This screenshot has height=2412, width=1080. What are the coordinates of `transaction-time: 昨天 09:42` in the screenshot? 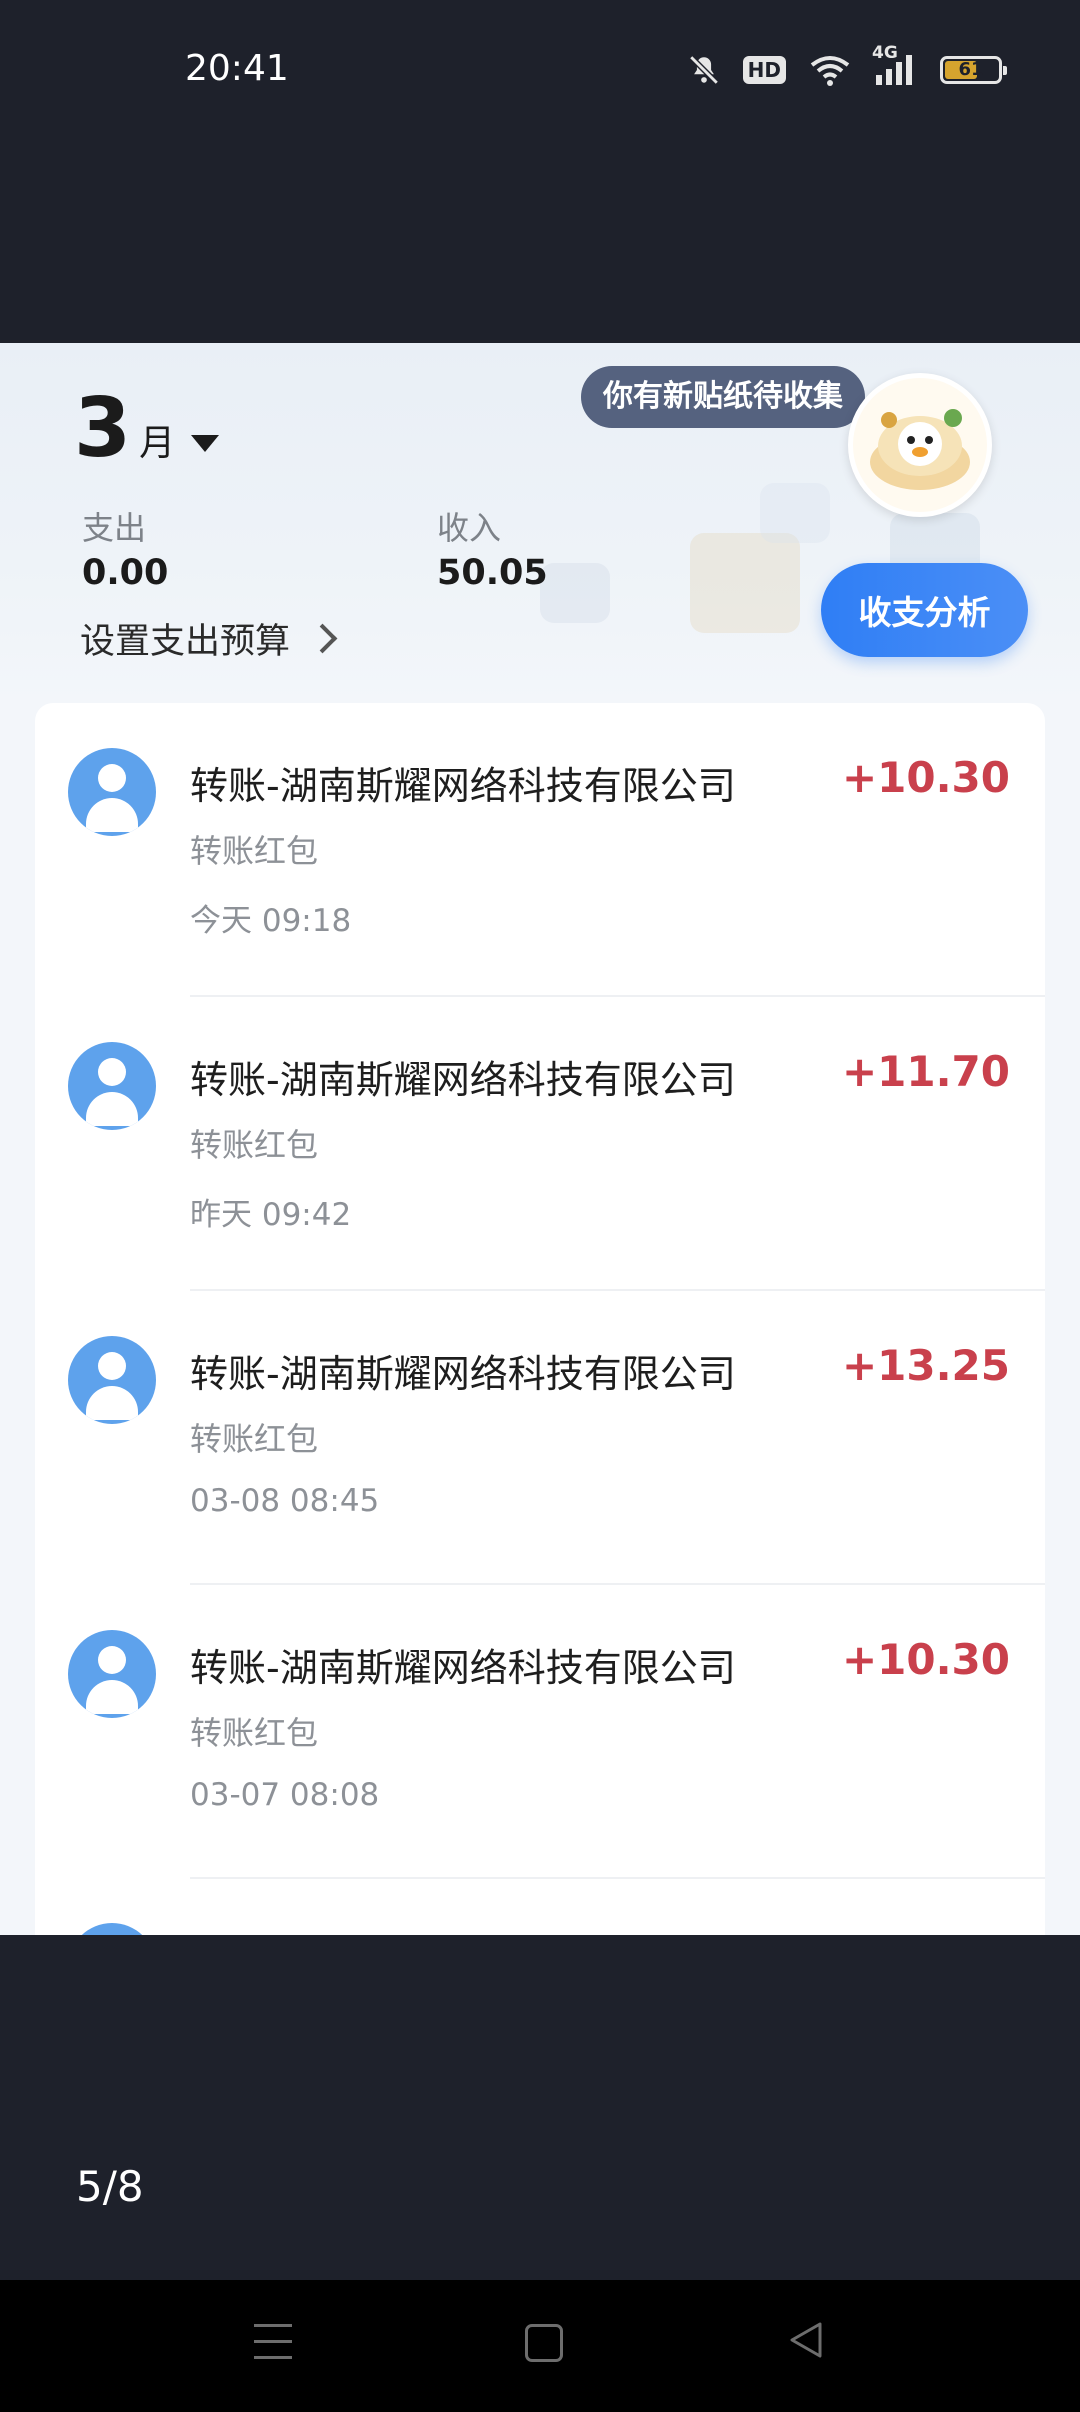 It's located at (271, 1215).